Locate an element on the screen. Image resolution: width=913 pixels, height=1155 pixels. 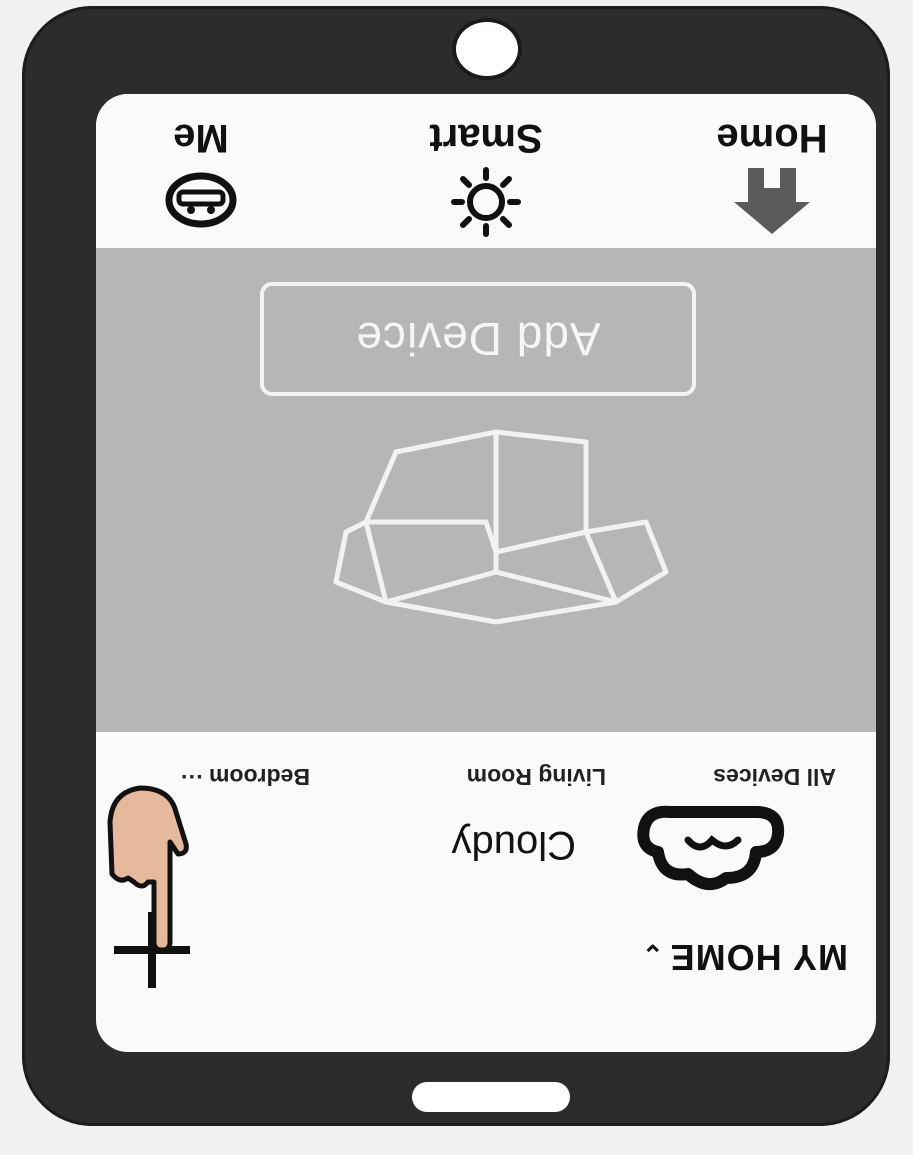
profile-icon is located at coordinates (201, 200).